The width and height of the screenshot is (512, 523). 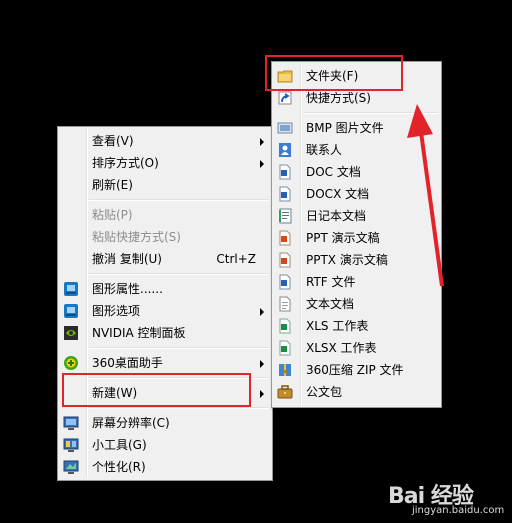 I want to click on menu-item-screen-resolution: 屏幕分辨率(C), so click(x=165, y=423).